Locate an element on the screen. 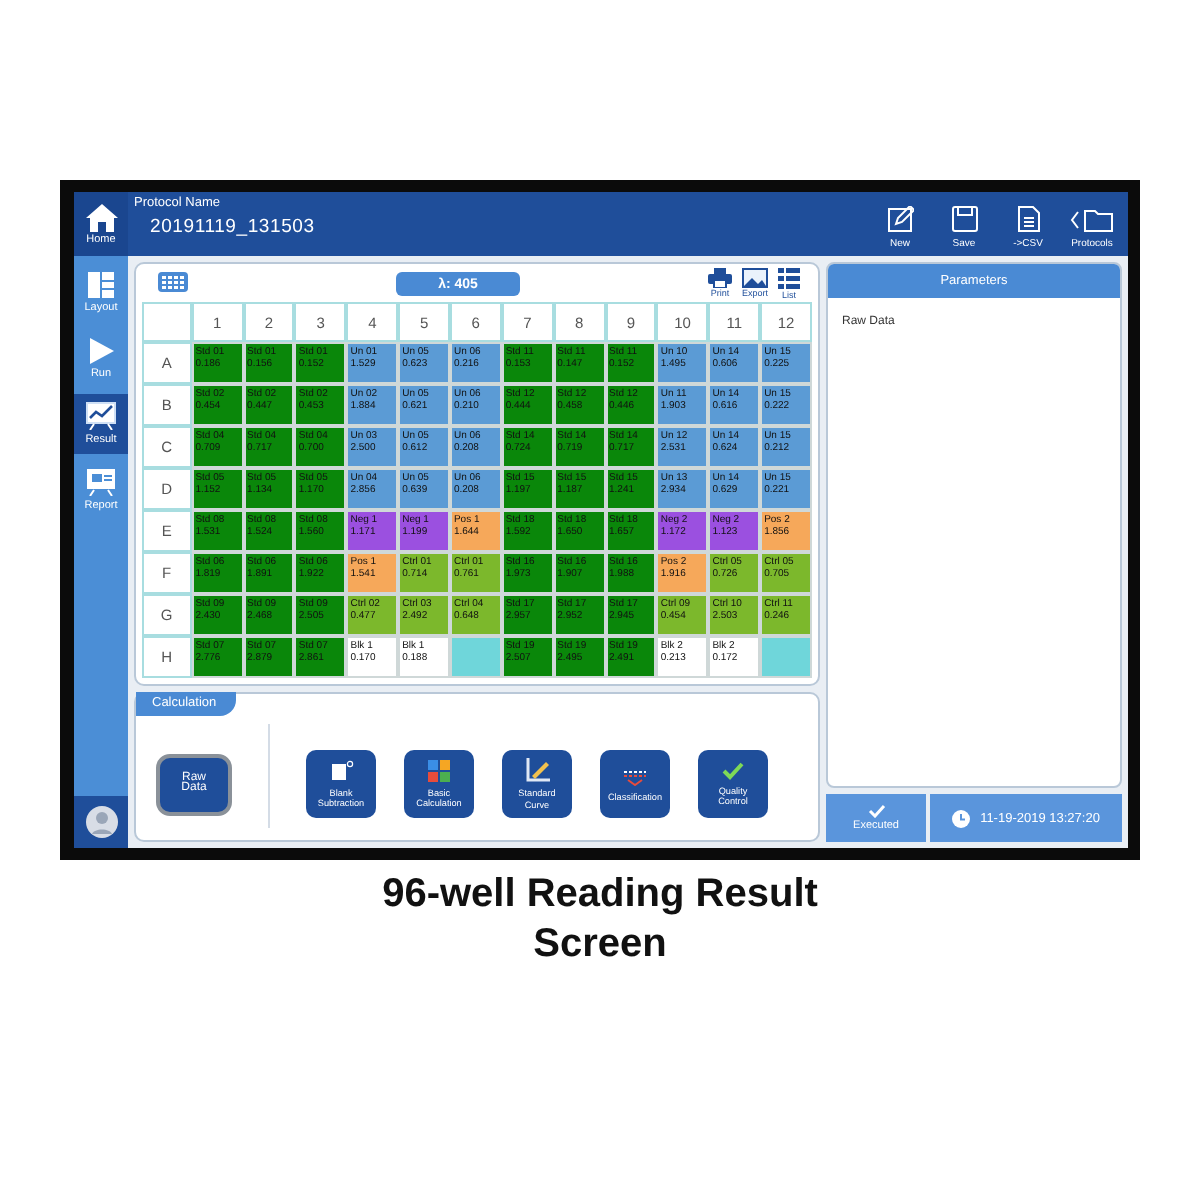 This screenshot has width=1200, height=1200. list-icon is located at coordinates (789, 279).